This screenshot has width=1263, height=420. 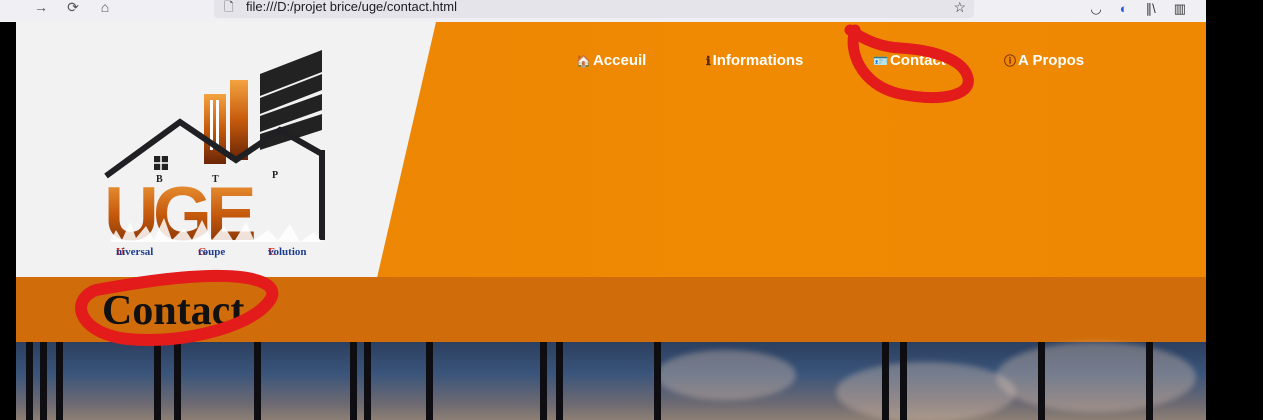 What do you see at coordinates (275, 175) in the screenshot?
I see `logo-letter-p: P` at bounding box center [275, 175].